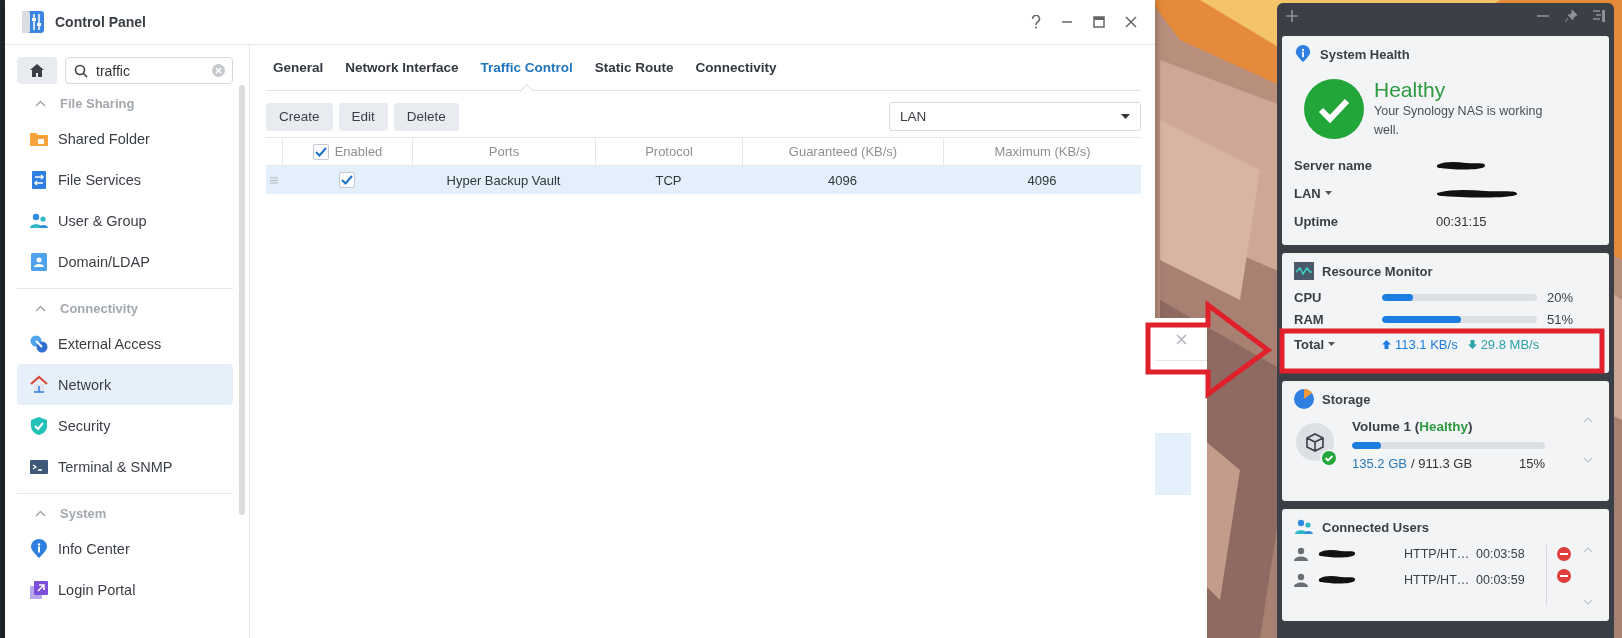  Describe the element at coordinates (1346, 399) in the screenshot. I see `widget-title: Storage` at that location.